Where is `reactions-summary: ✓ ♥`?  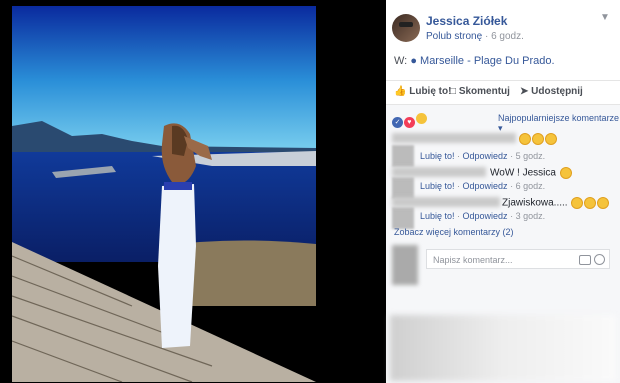 reactions-summary: ✓ ♥ is located at coordinates (409, 120).